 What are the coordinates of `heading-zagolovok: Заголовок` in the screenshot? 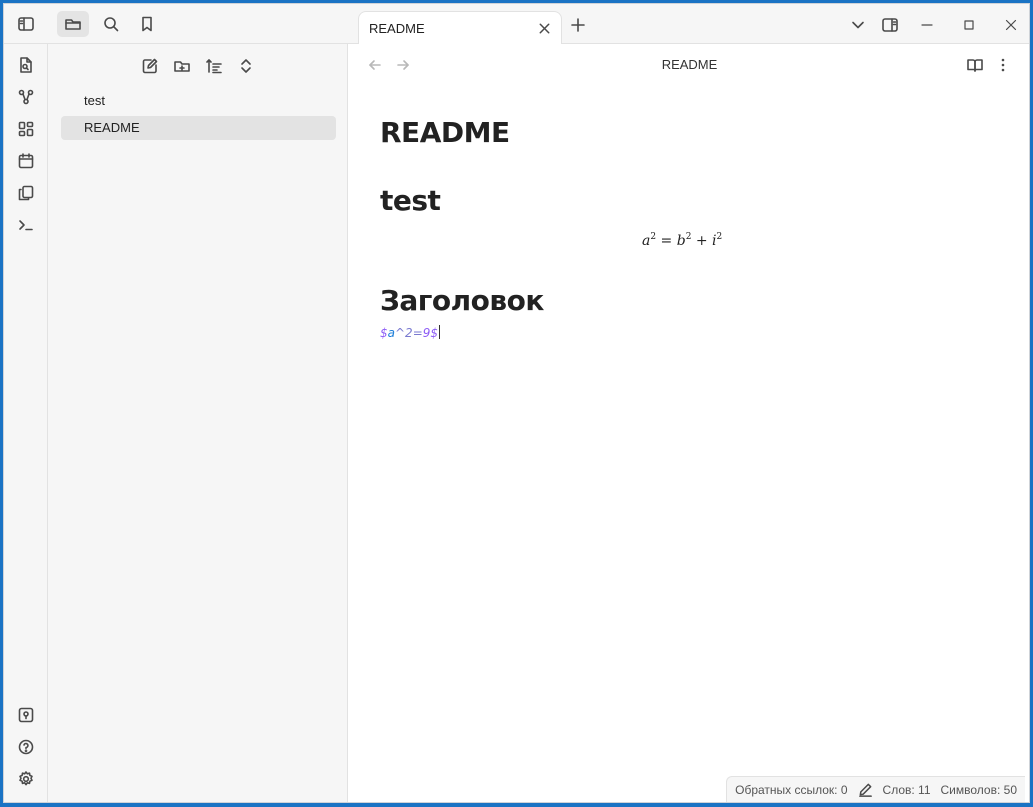 It's located at (462, 300).